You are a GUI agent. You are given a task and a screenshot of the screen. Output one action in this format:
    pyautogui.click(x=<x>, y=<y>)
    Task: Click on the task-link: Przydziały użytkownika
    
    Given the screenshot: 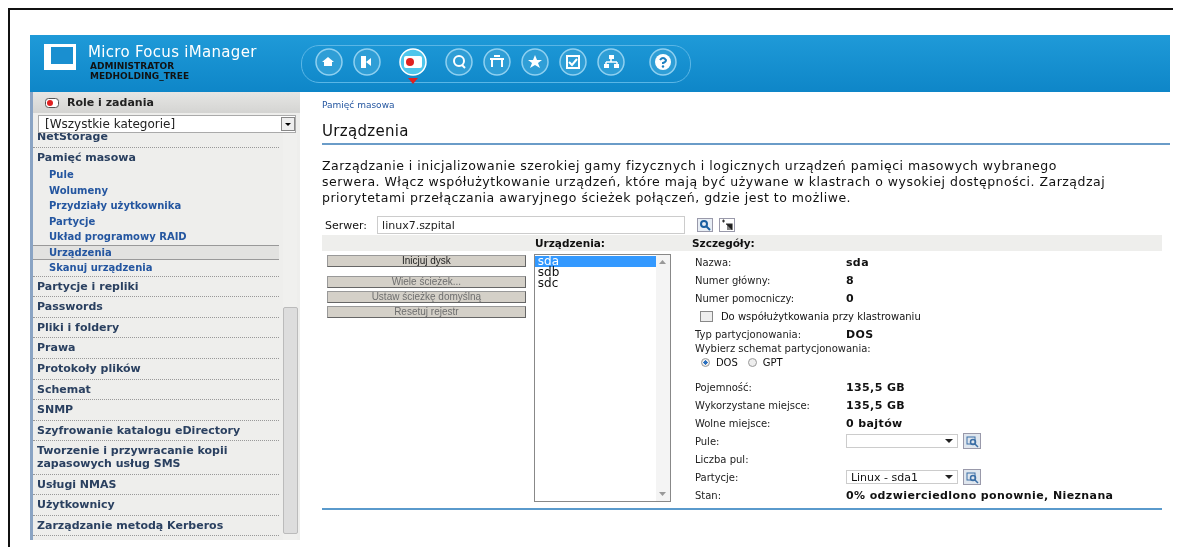 What is the action you would take?
    pyautogui.click(x=156, y=206)
    